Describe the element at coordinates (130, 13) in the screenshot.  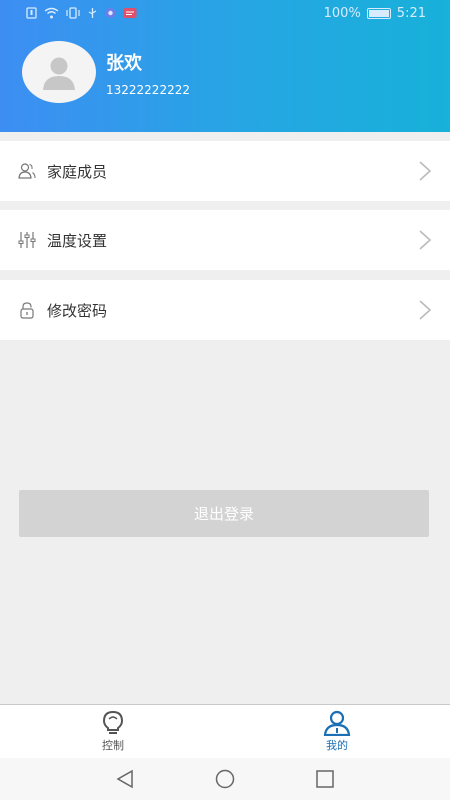
I see `message-notification-icon` at that location.